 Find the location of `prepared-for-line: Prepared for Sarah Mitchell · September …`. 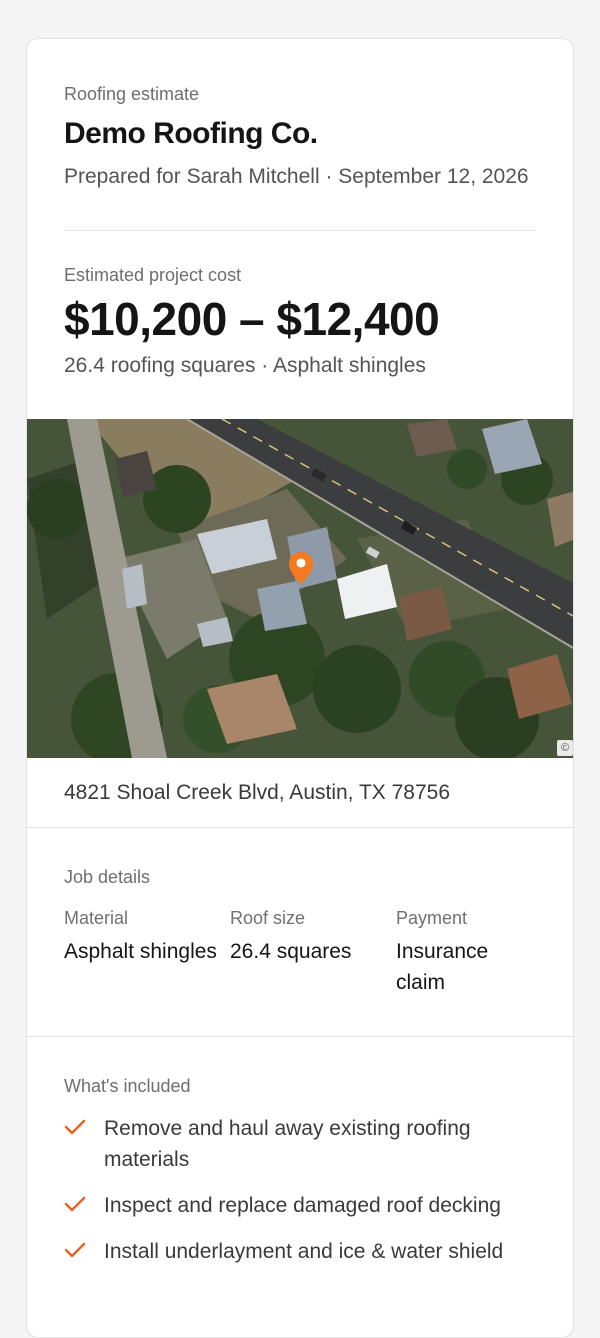

prepared-for-line: Prepared for Sarah Mitchell · September … is located at coordinates (296, 176).